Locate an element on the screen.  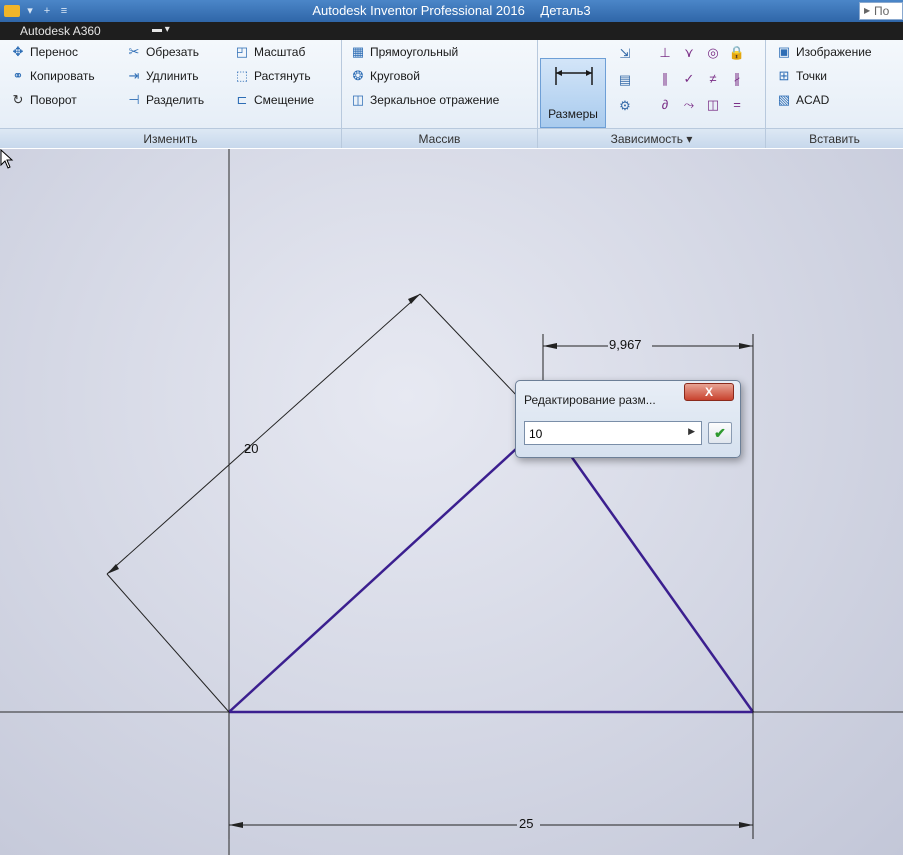
app-title: Autodesk Inventor Professional 2016 is located at coordinates (418, 10).